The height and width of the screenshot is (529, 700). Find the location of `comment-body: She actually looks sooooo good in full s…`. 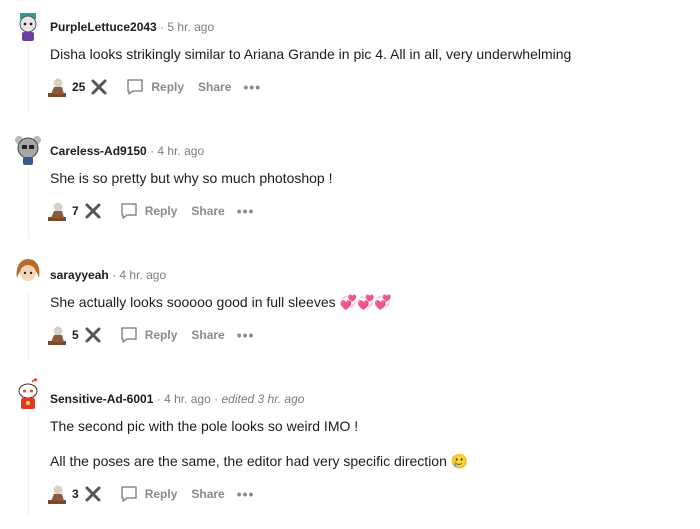

comment-body: She actually looks sooooo good in full s… is located at coordinates (221, 302).